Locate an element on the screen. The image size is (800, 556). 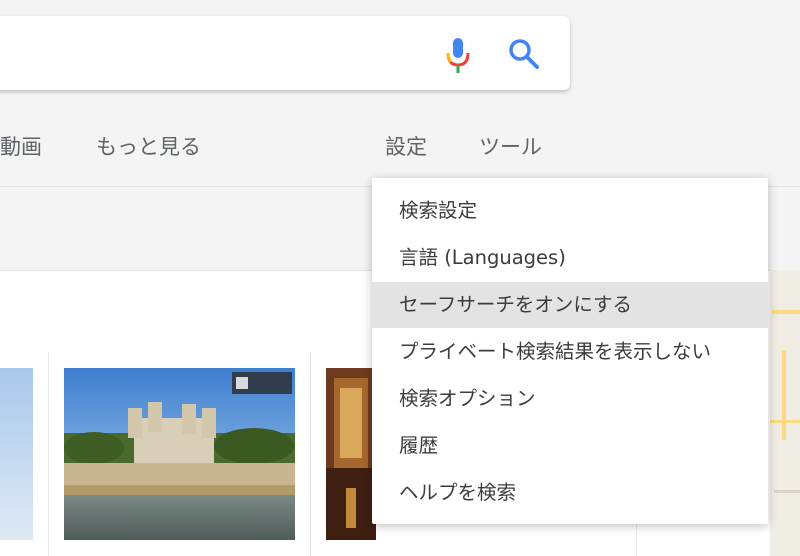
menu-item-search-settings: 検索設定 is located at coordinates (570, 211).